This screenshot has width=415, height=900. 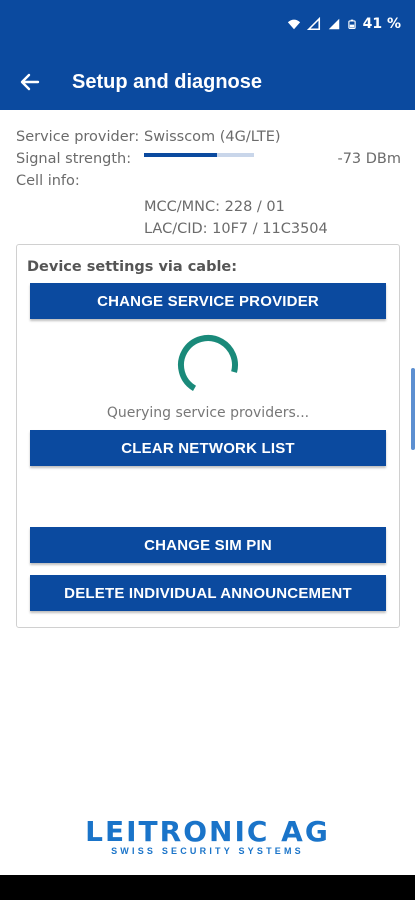 I want to click on app-bar: Setup and diagnose, so click(x=207, y=82).